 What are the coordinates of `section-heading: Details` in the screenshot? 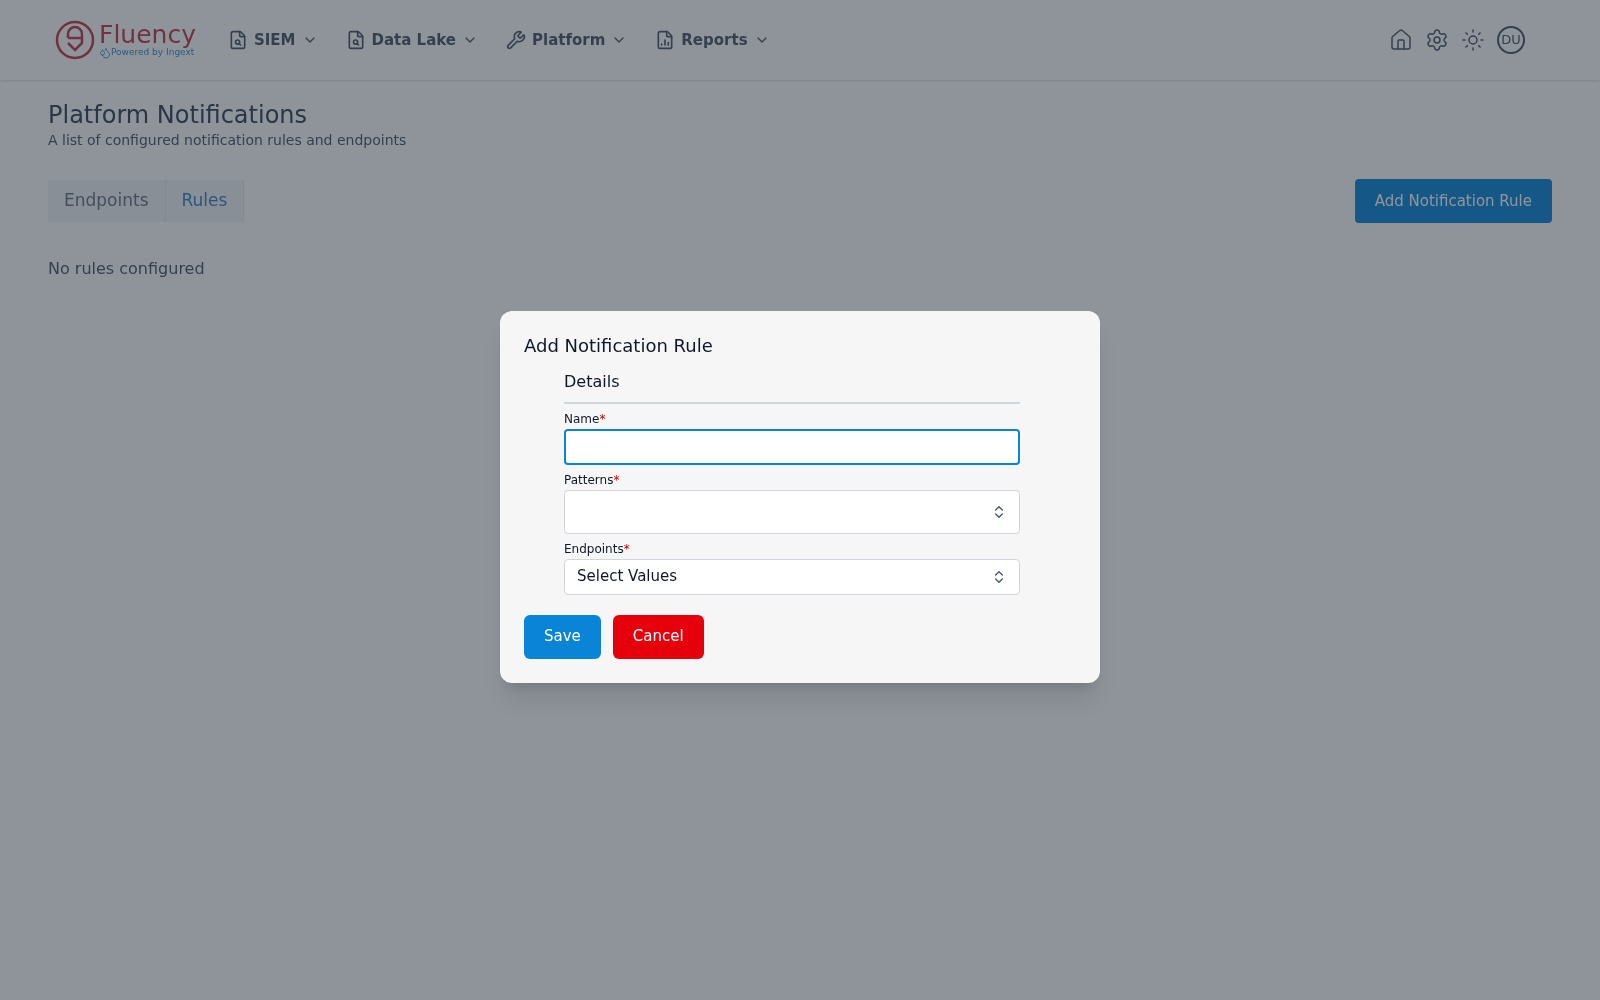 It's located at (792, 386).